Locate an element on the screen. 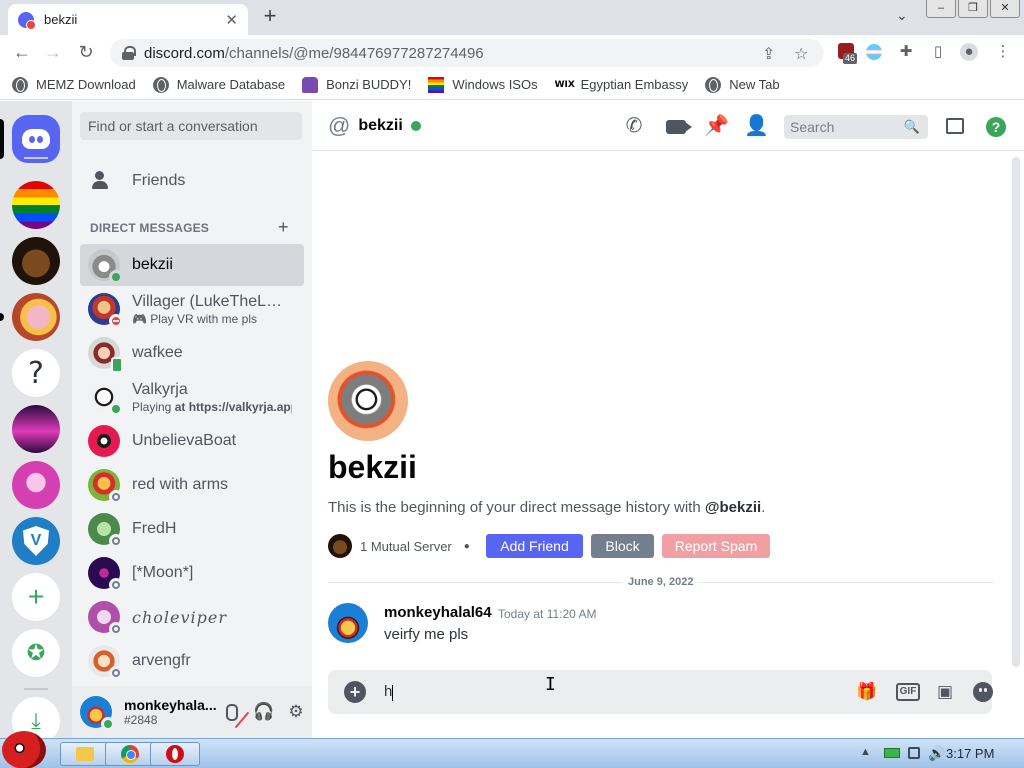  volume-icon: 🔊 is located at coordinates (936, 753).